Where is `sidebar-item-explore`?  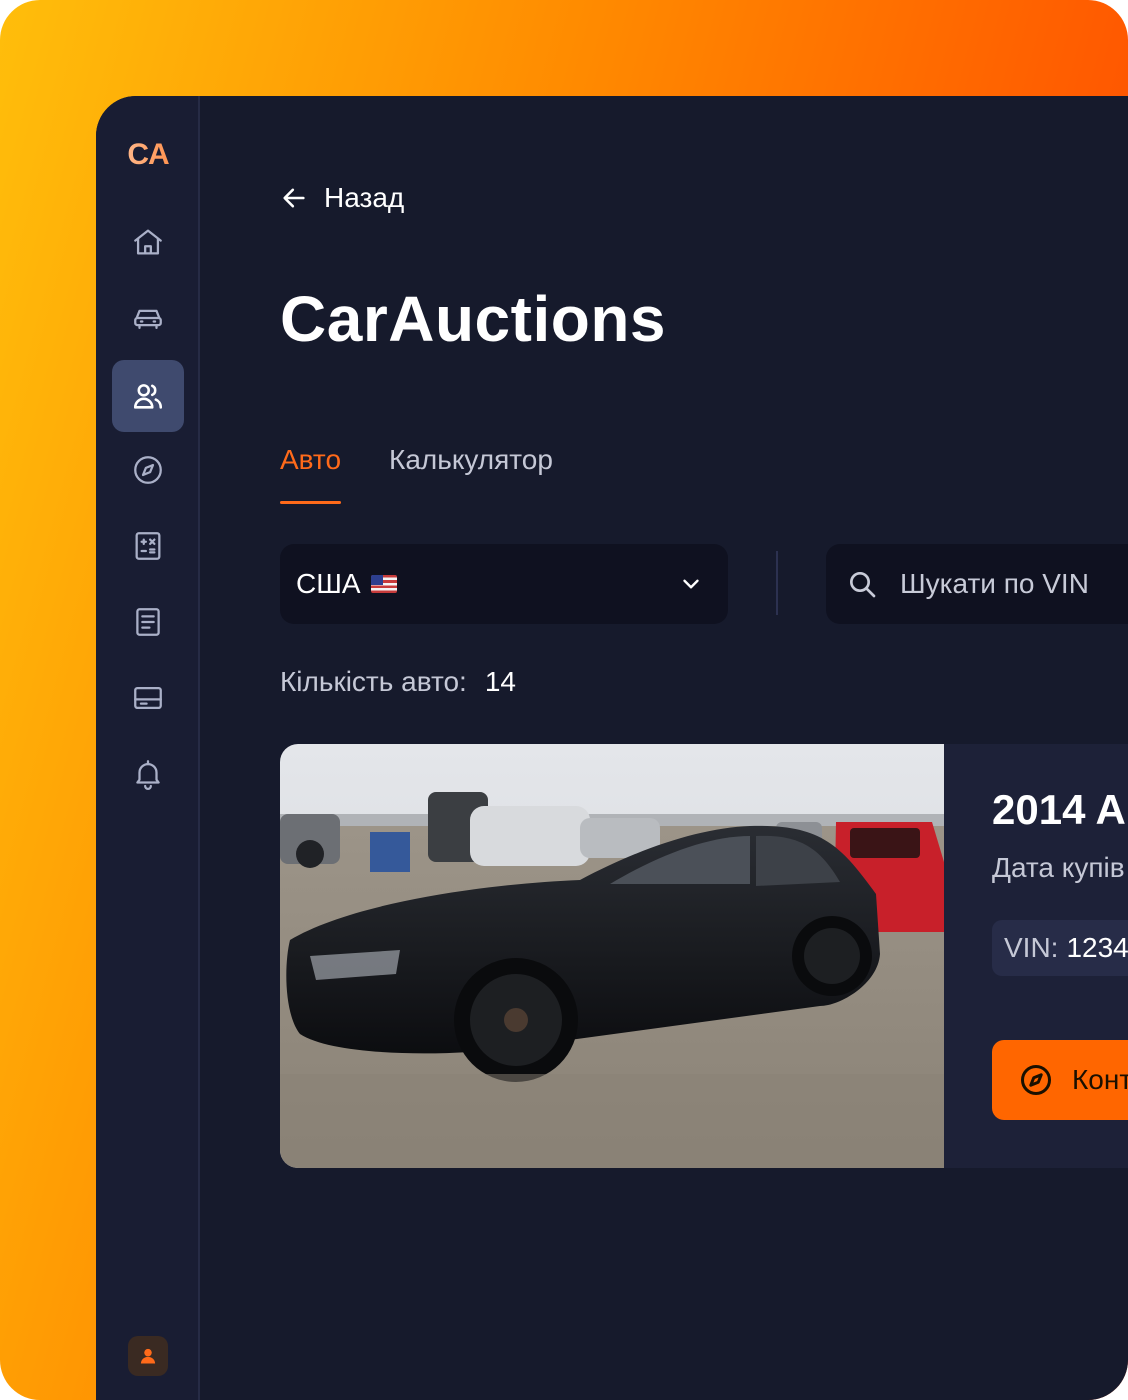
sidebar-item-explore is located at coordinates (148, 470).